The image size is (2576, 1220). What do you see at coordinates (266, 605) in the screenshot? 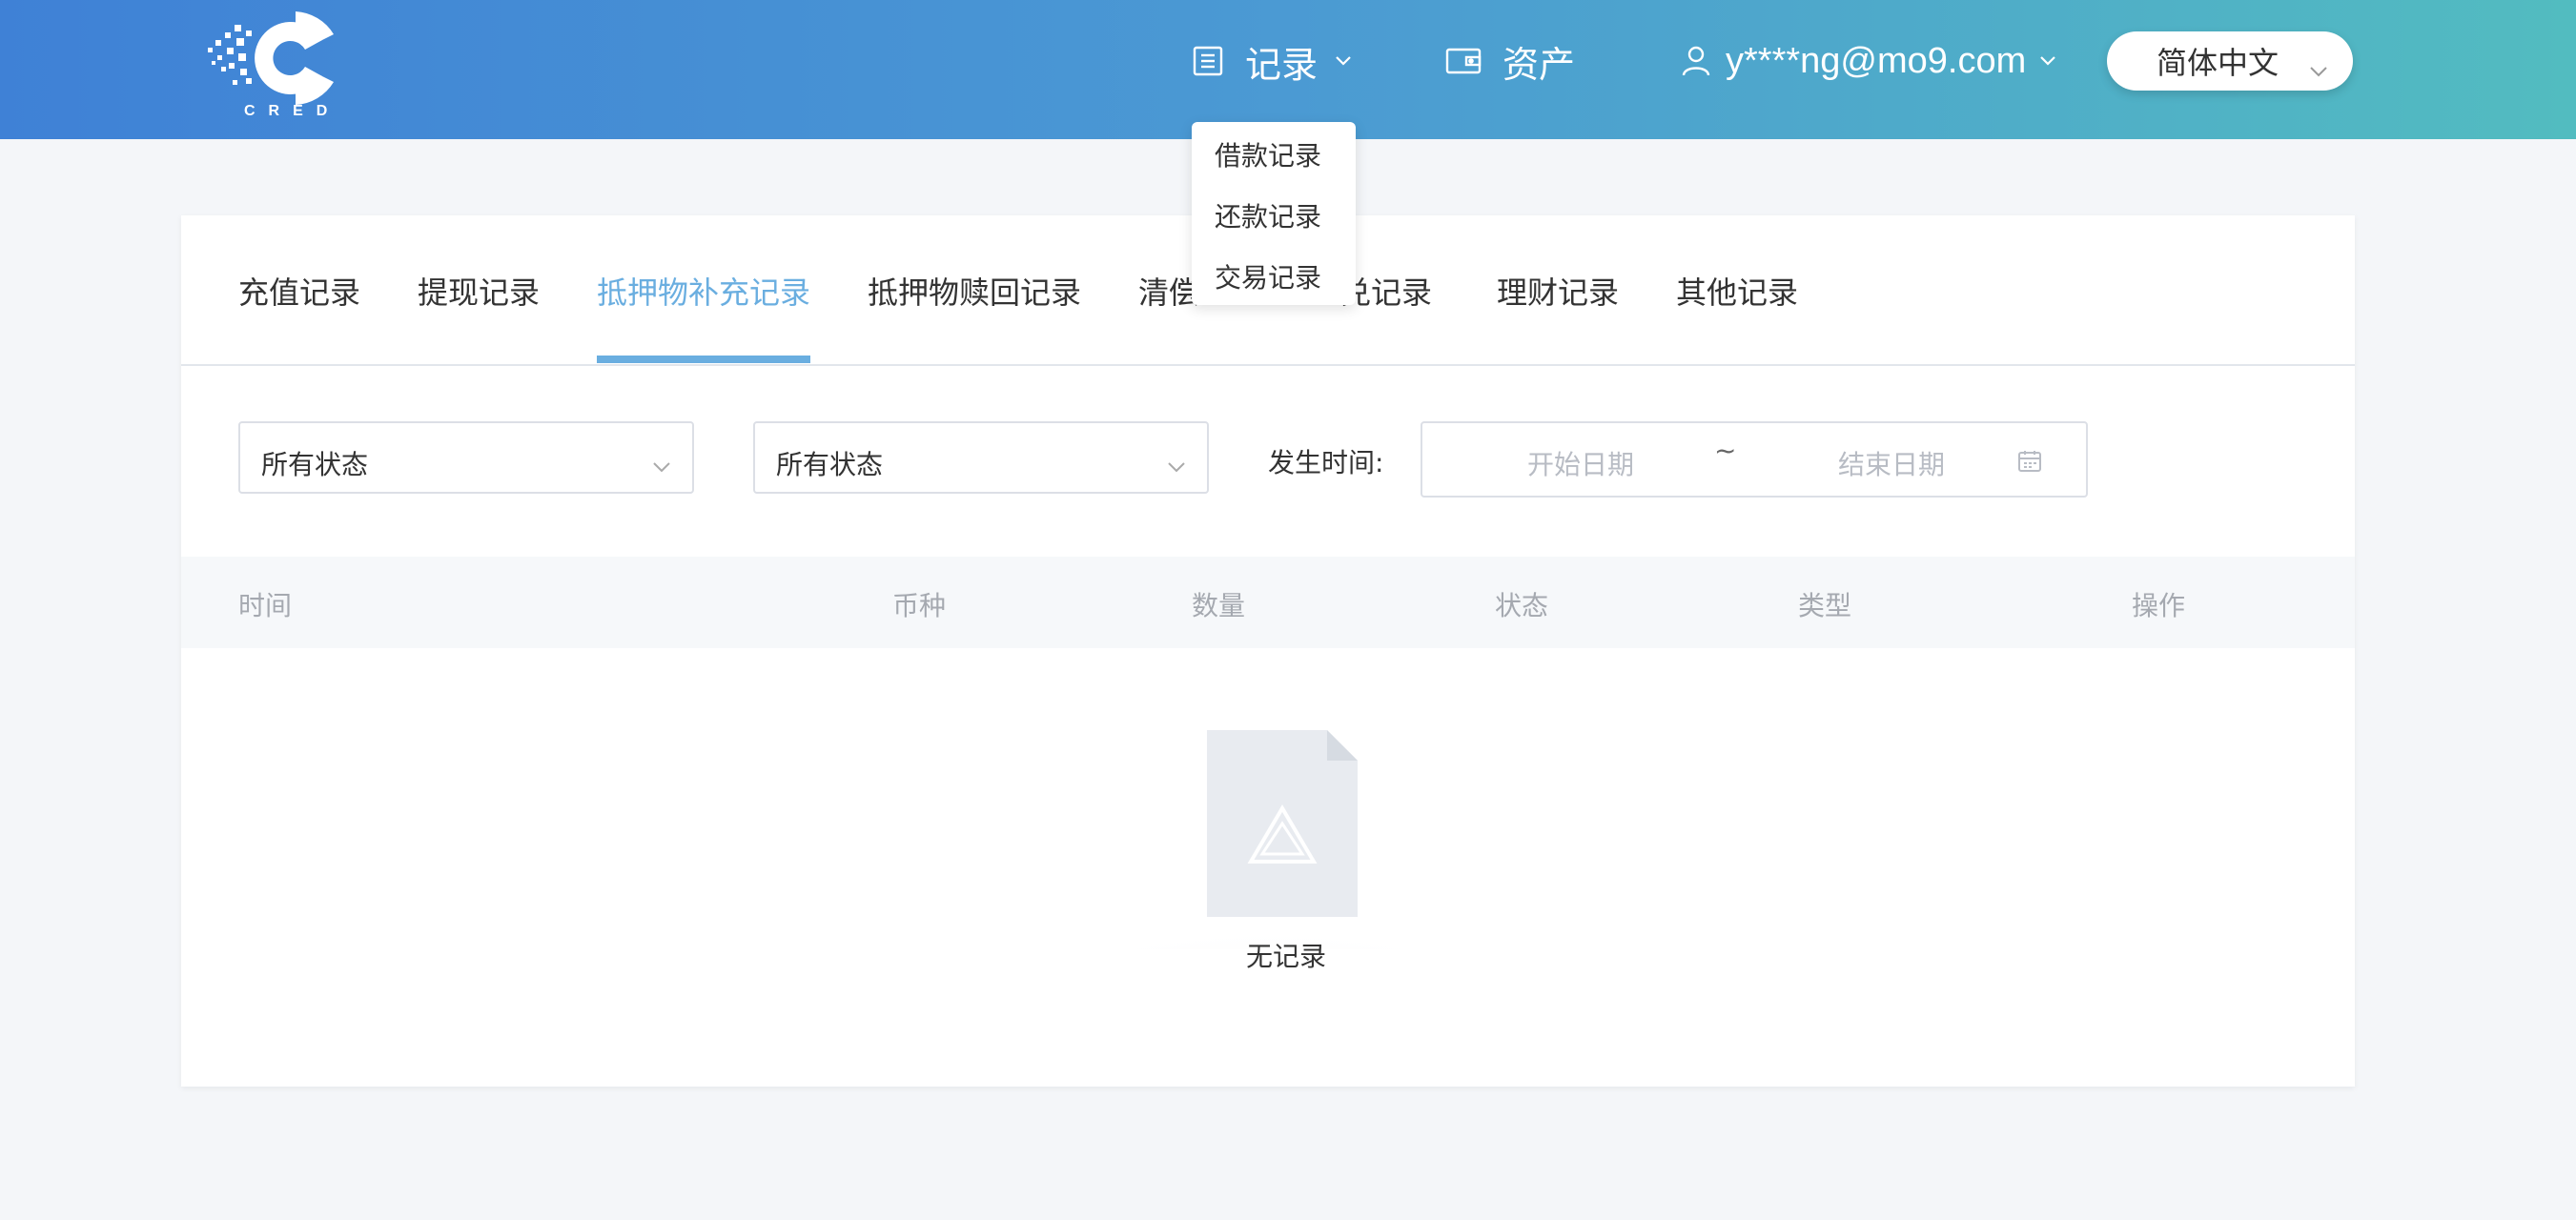
I see `column-time: 时间` at bounding box center [266, 605].